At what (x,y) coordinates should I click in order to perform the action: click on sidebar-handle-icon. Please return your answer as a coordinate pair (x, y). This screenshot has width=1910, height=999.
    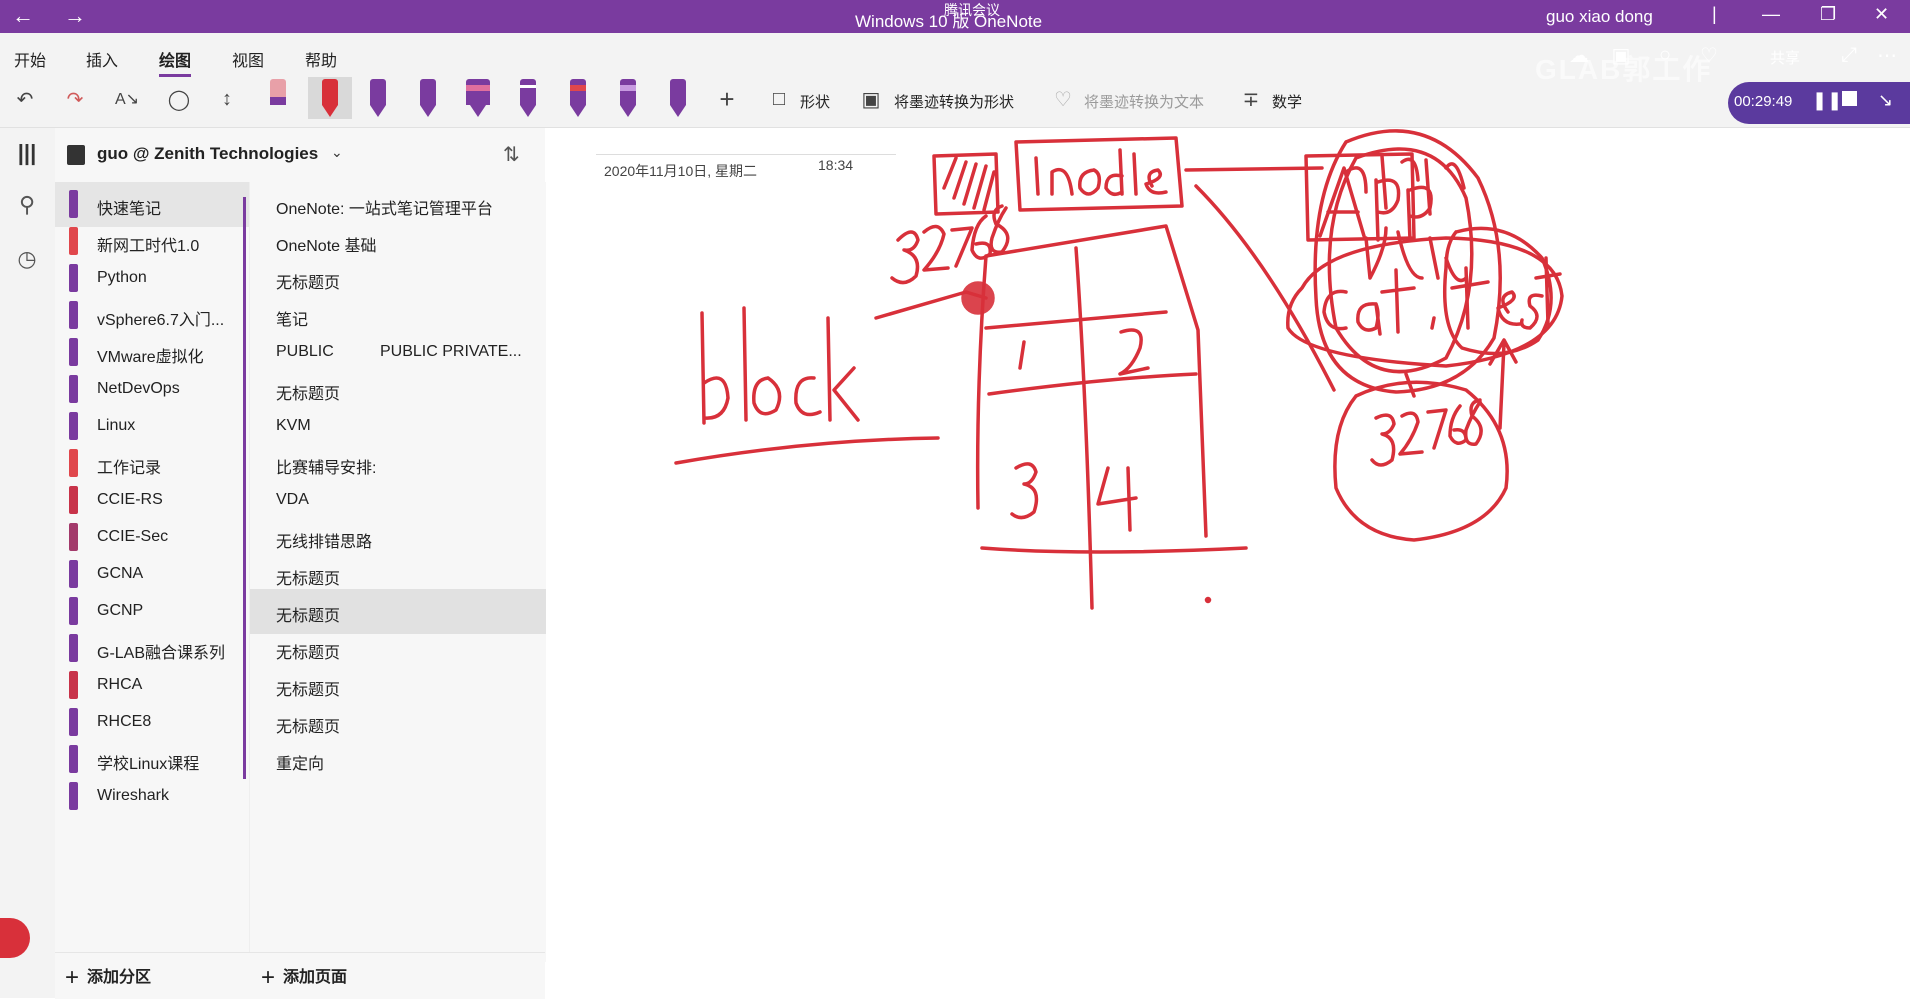
    Looking at the image, I should click on (15, 938).